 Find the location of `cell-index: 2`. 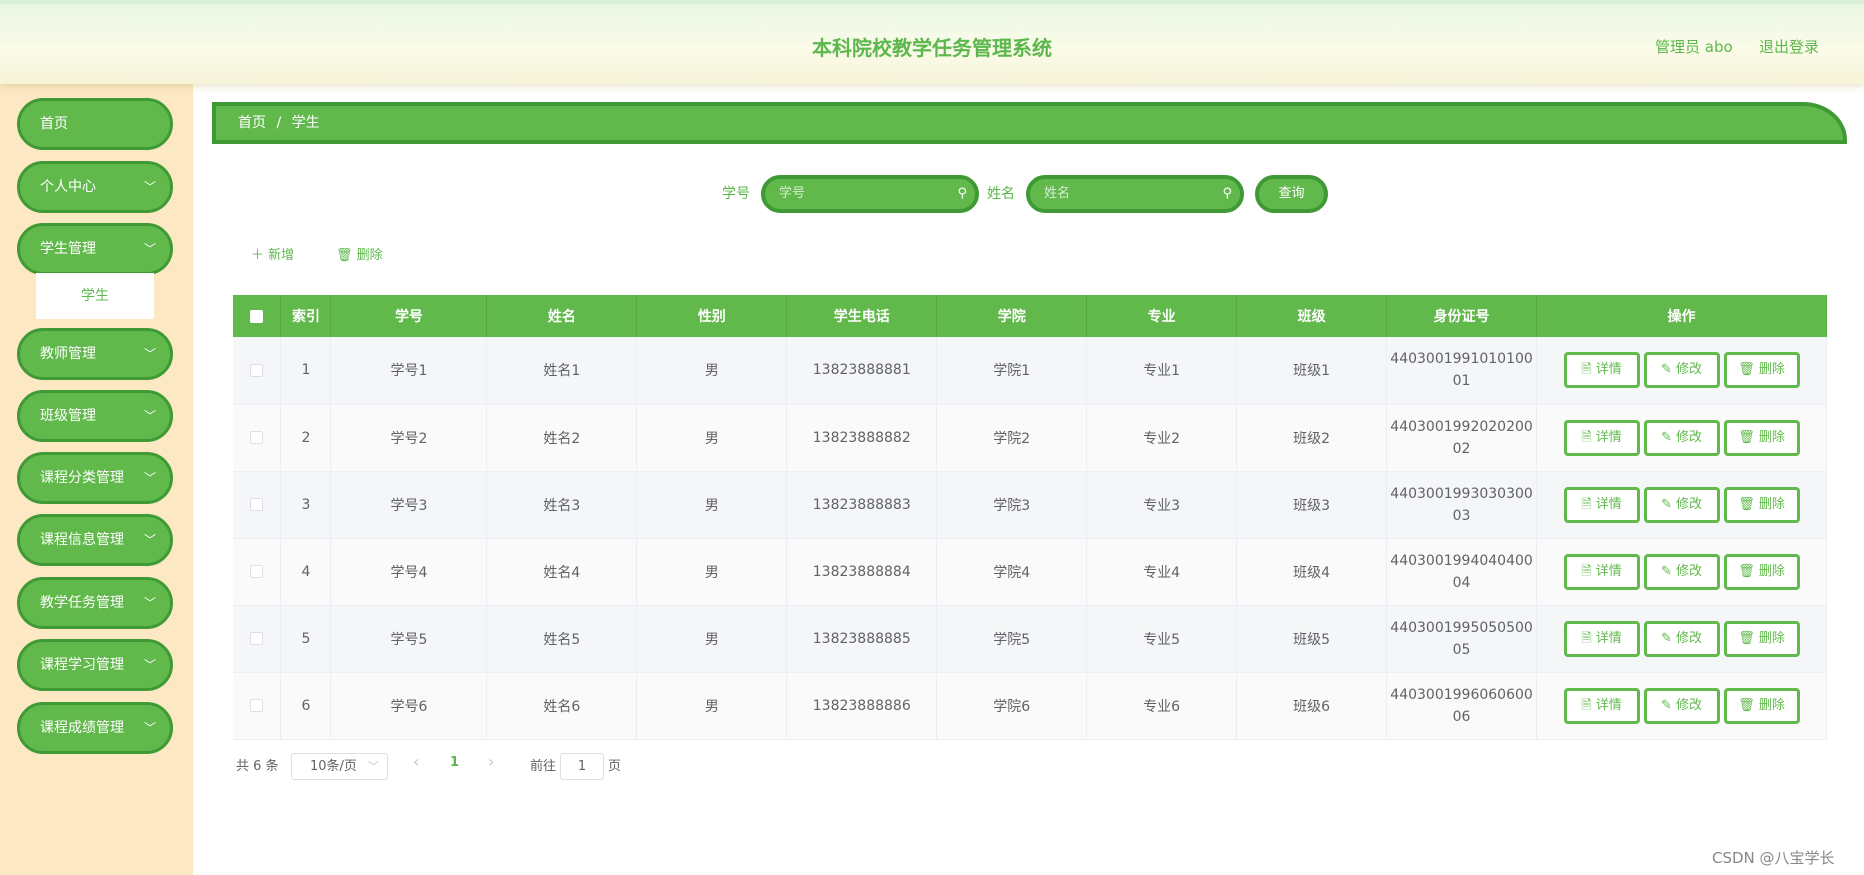

cell-index: 2 is located at coordinates (306, 438).